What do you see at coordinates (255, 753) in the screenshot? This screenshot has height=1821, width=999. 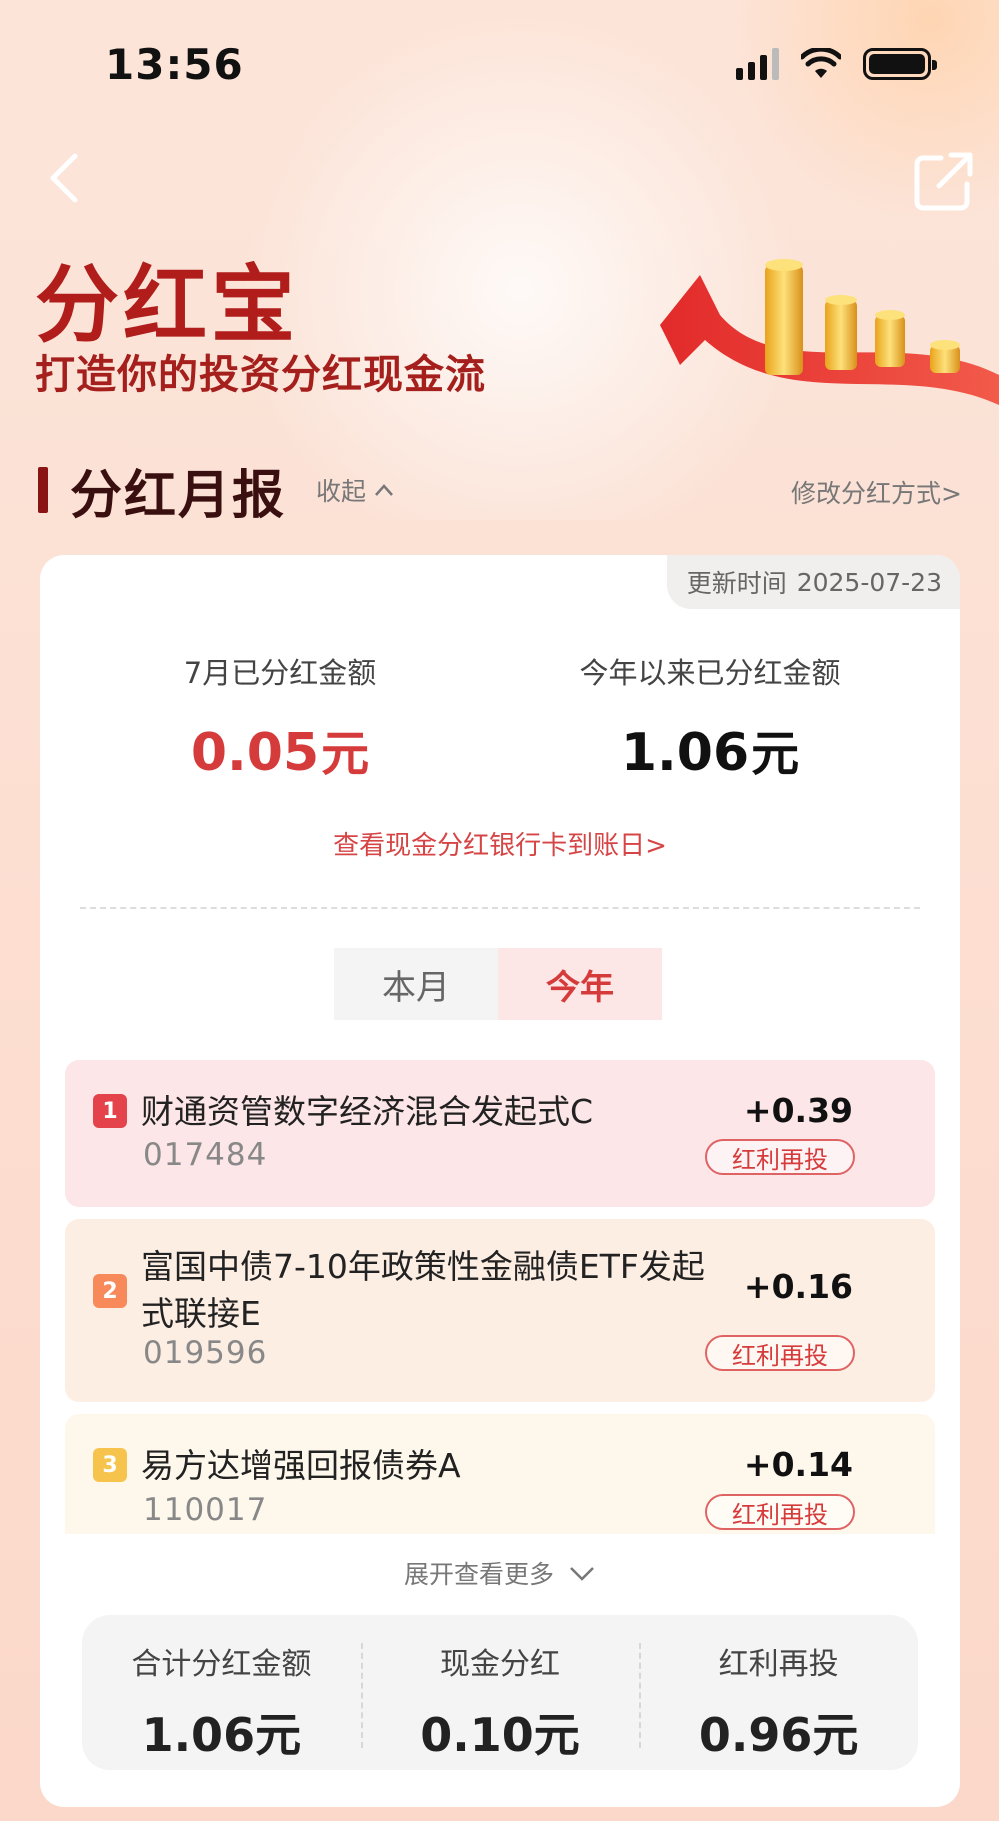 I see `month-dividend-value: 0.05` at bounding box center [255, 753].